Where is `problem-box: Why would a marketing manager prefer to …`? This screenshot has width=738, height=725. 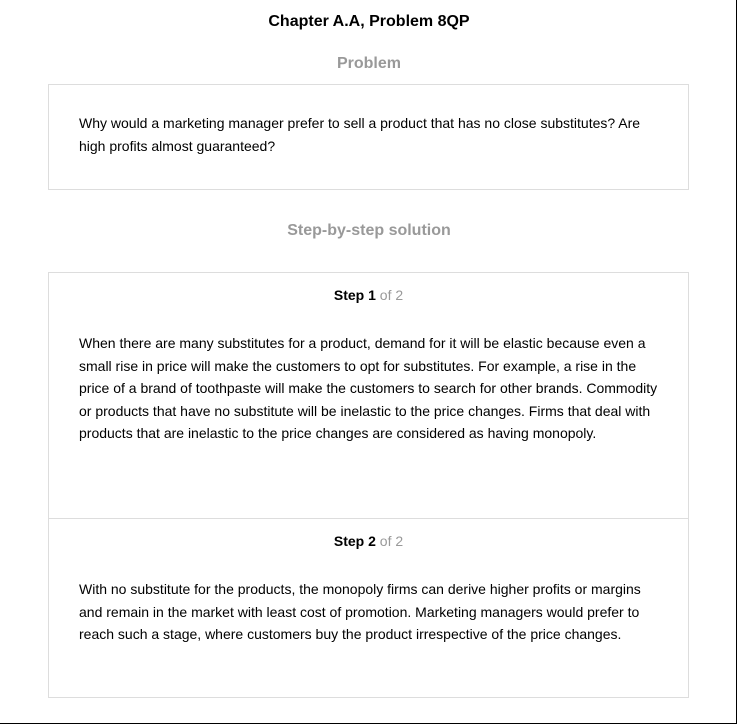
problem-box: Why would a marketing manager prefer to … is located at coordinates (368, 137).